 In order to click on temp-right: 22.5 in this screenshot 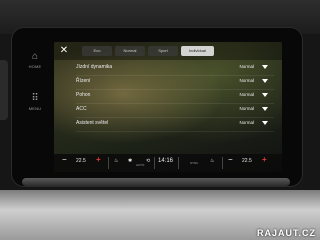, I will do `click(247, 161)`.